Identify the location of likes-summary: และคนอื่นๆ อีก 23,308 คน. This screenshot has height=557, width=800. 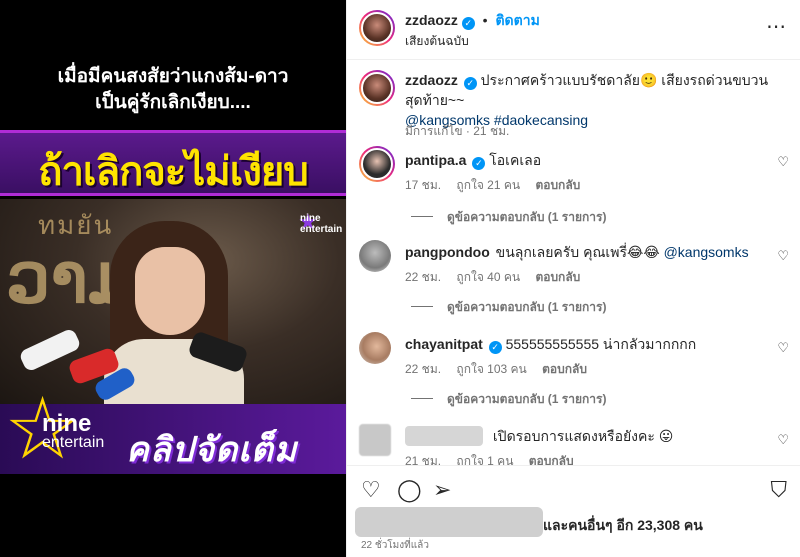
(573, 521).